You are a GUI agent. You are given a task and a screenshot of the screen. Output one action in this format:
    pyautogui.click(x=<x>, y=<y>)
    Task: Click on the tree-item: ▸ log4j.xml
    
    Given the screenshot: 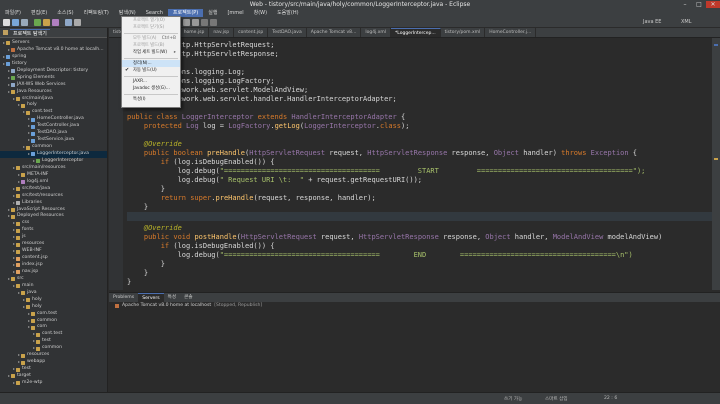 What is the action you would take?
    pyautogui.click(x=53, y=182)
    